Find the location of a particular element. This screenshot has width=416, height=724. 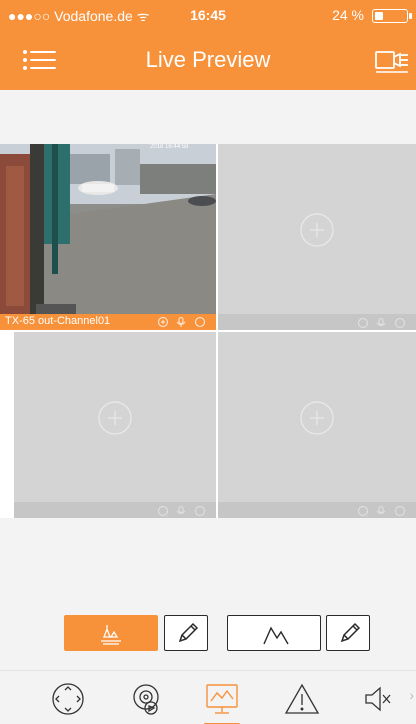

edit-preset-2-button is located at coordinates (348, 633).